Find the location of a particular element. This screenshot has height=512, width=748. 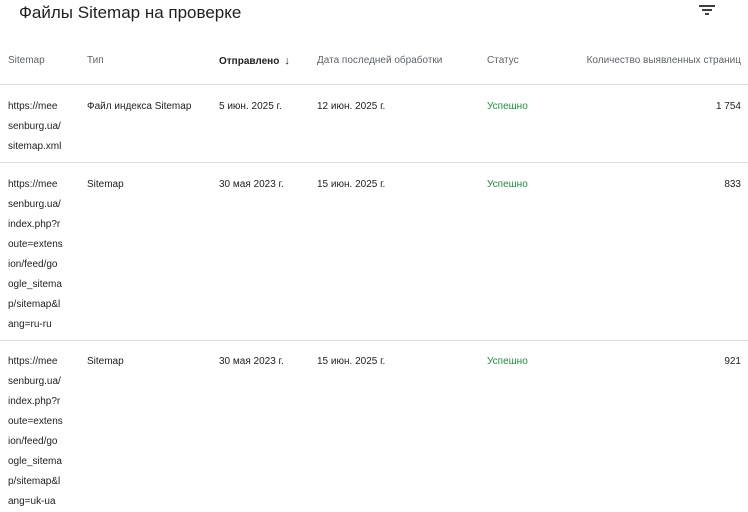

column-header-submitted-label: Отправлено is located at coordinates (249, 61).